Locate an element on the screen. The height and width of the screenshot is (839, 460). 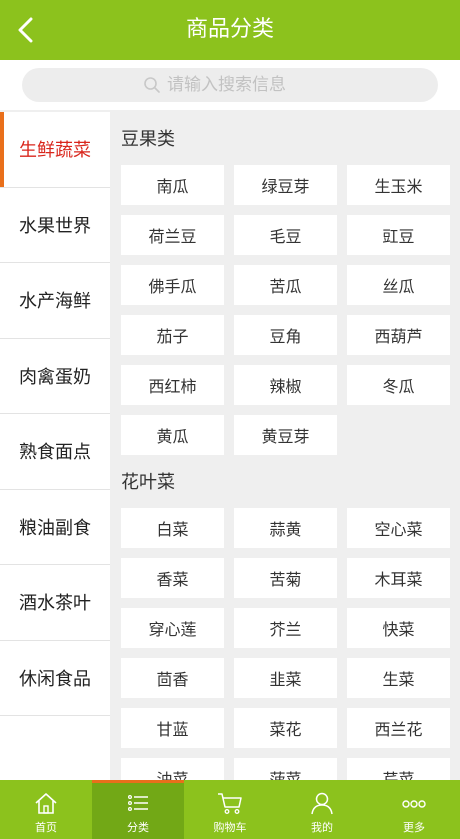
sidebar-item-fruit: 水果世界 is located at coordinates (55, 225).